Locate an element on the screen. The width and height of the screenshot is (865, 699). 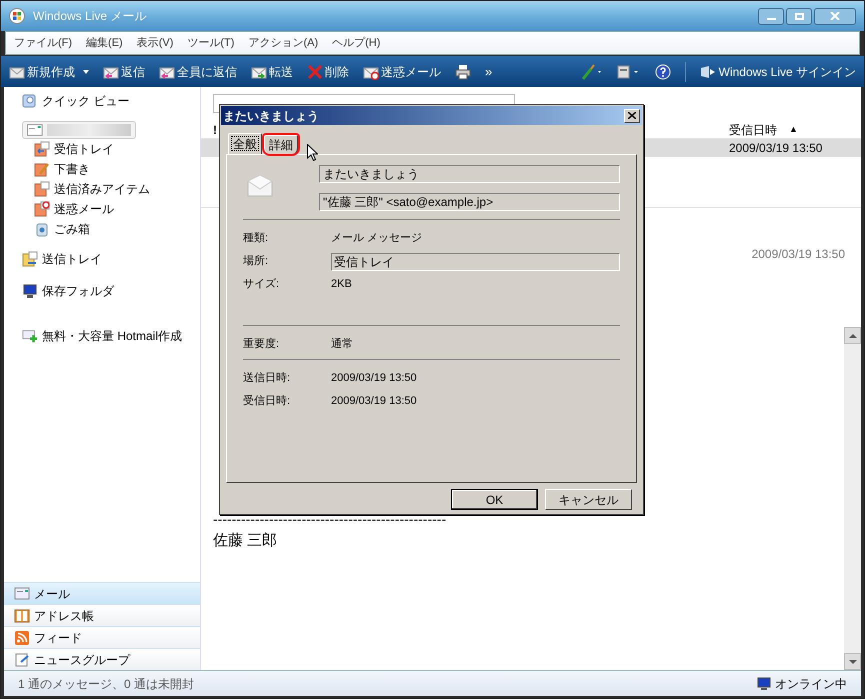
property-label: 受信日時: is located at coordinates (267, 402).